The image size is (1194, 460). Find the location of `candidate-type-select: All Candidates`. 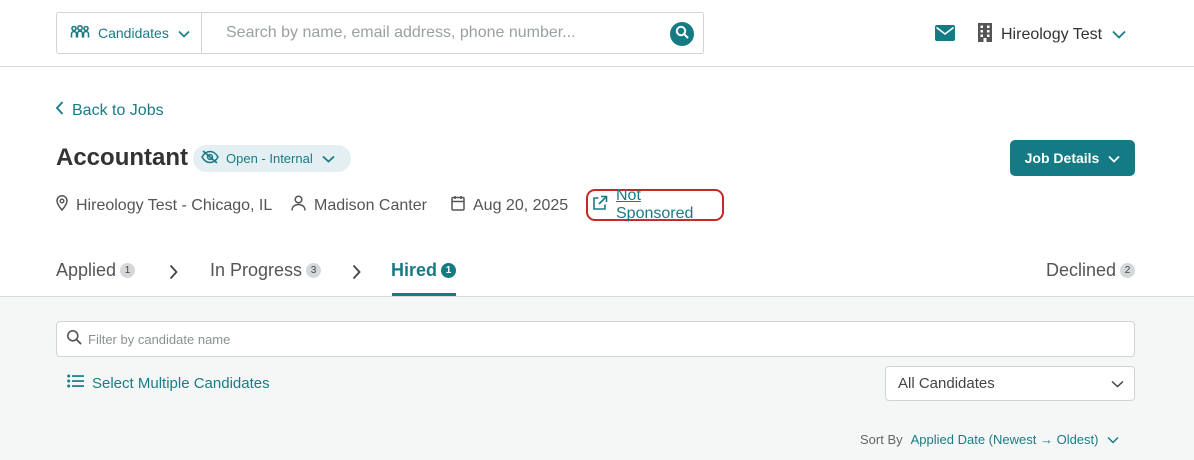

candidate-type-select: All Candidates is located at coordinates (1010, 383).